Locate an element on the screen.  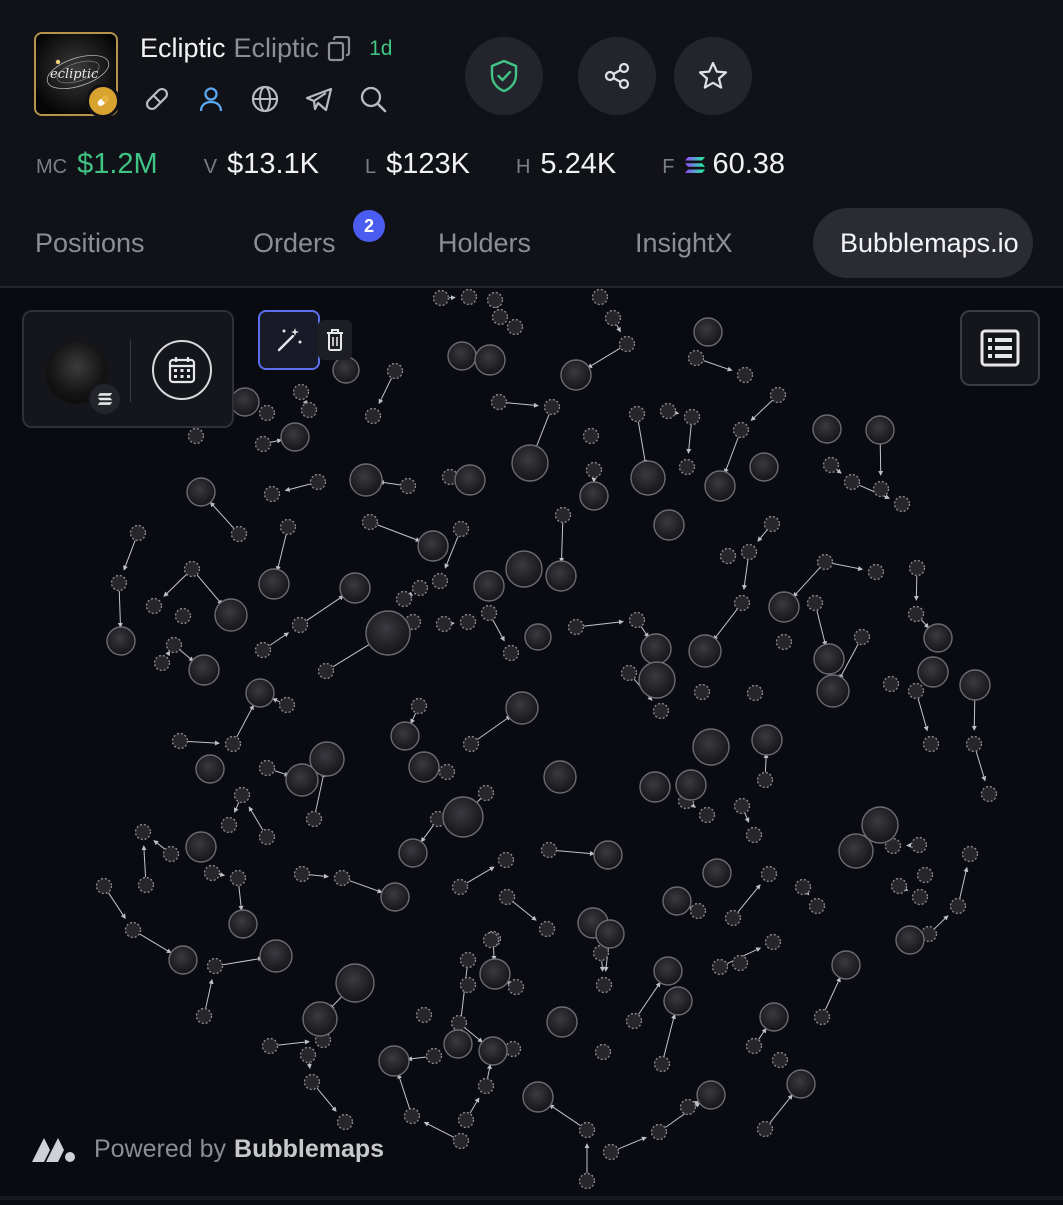
copy-icon is located at coordinates (339, 49).